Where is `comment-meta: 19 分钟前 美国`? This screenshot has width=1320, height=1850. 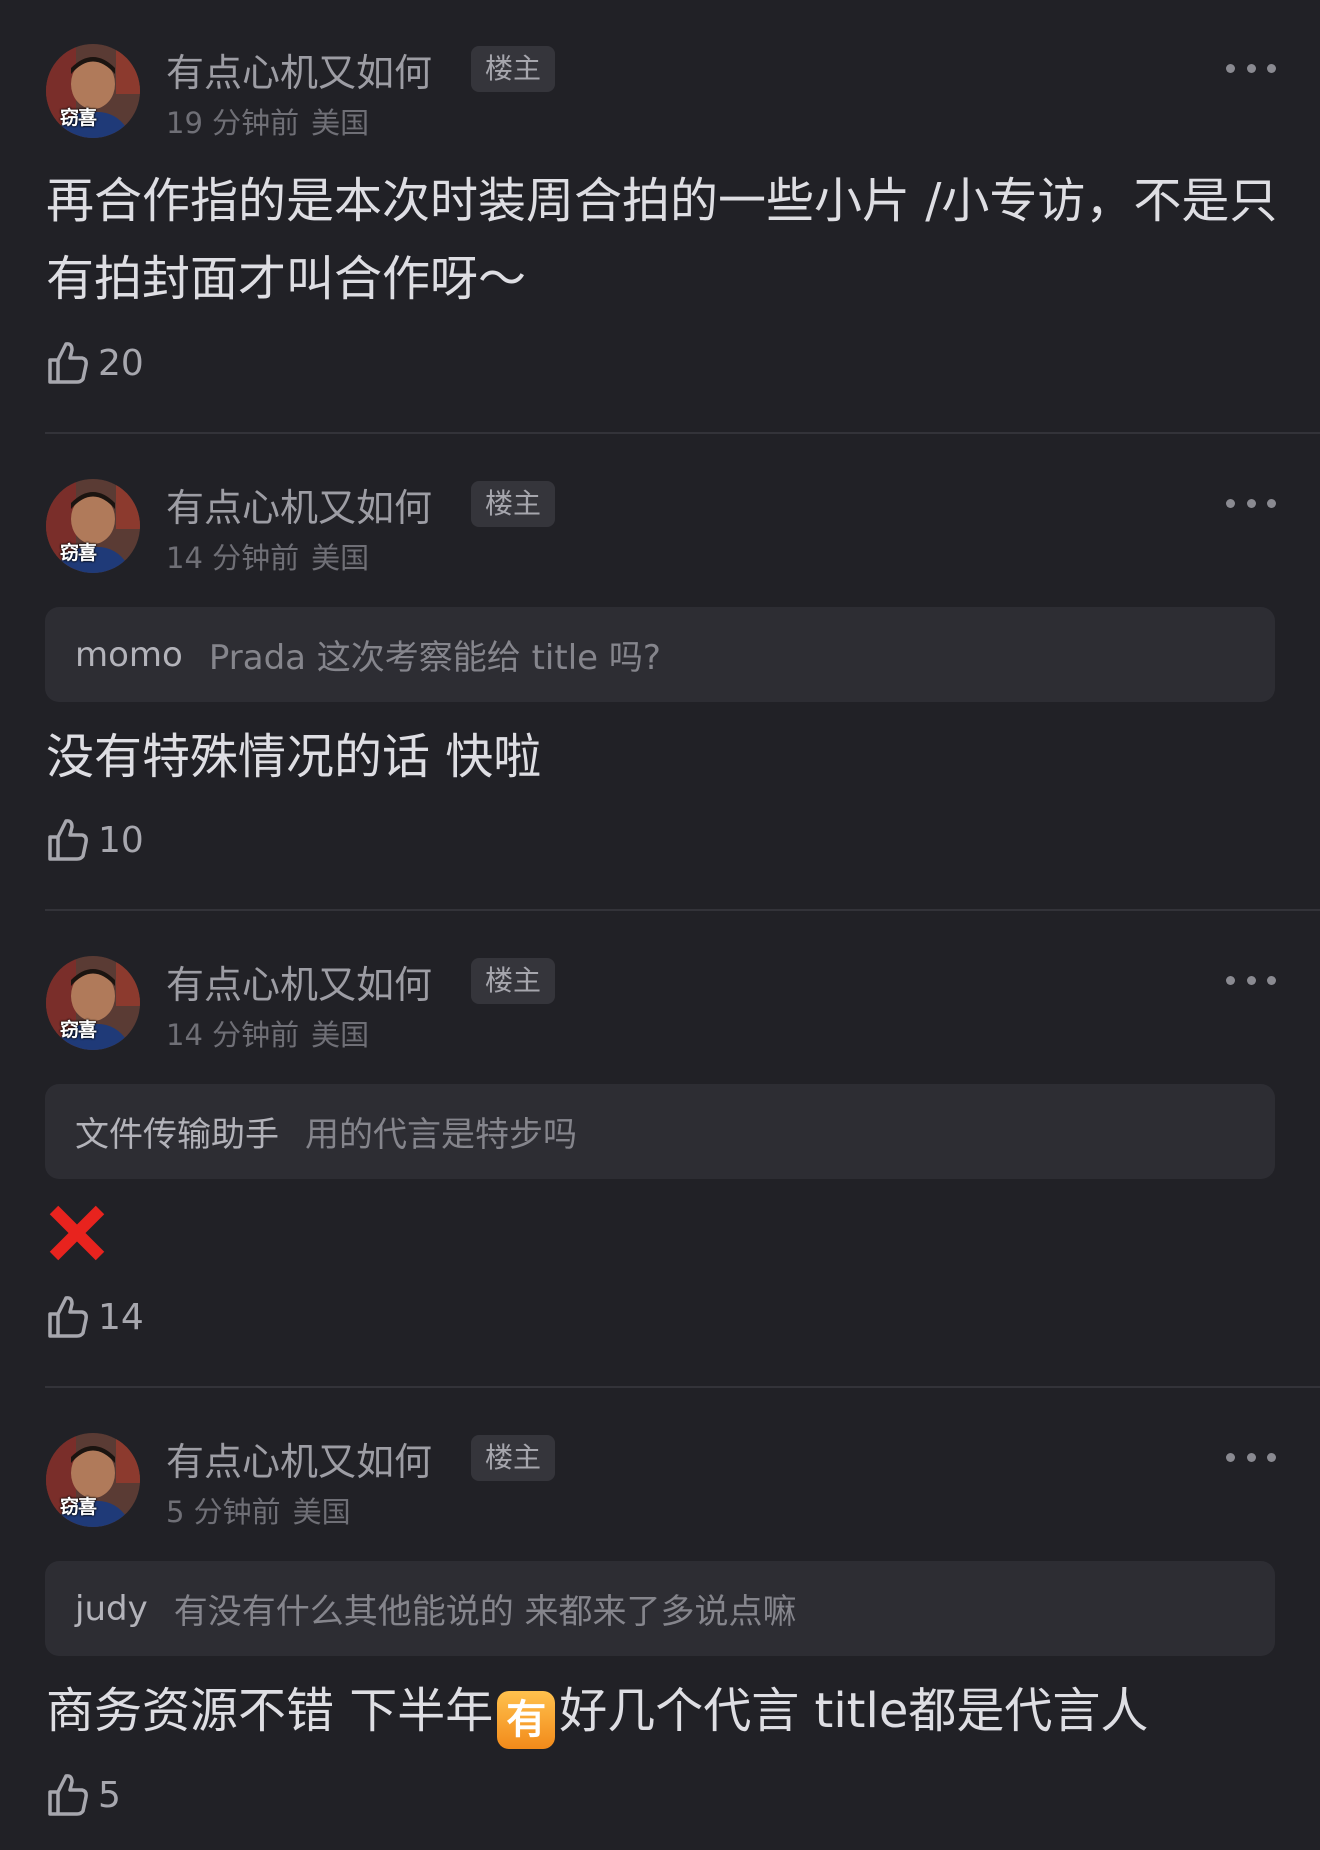 comment-meta: 19 分钟前 美国 is located at coordinates (267, 121).